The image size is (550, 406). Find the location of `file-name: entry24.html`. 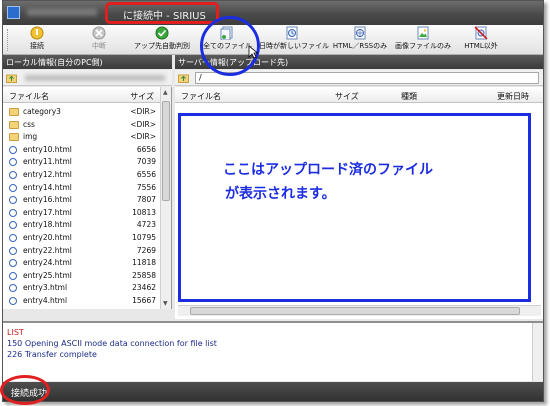

file-name: entry24.html is located at coordinates (47, 263).